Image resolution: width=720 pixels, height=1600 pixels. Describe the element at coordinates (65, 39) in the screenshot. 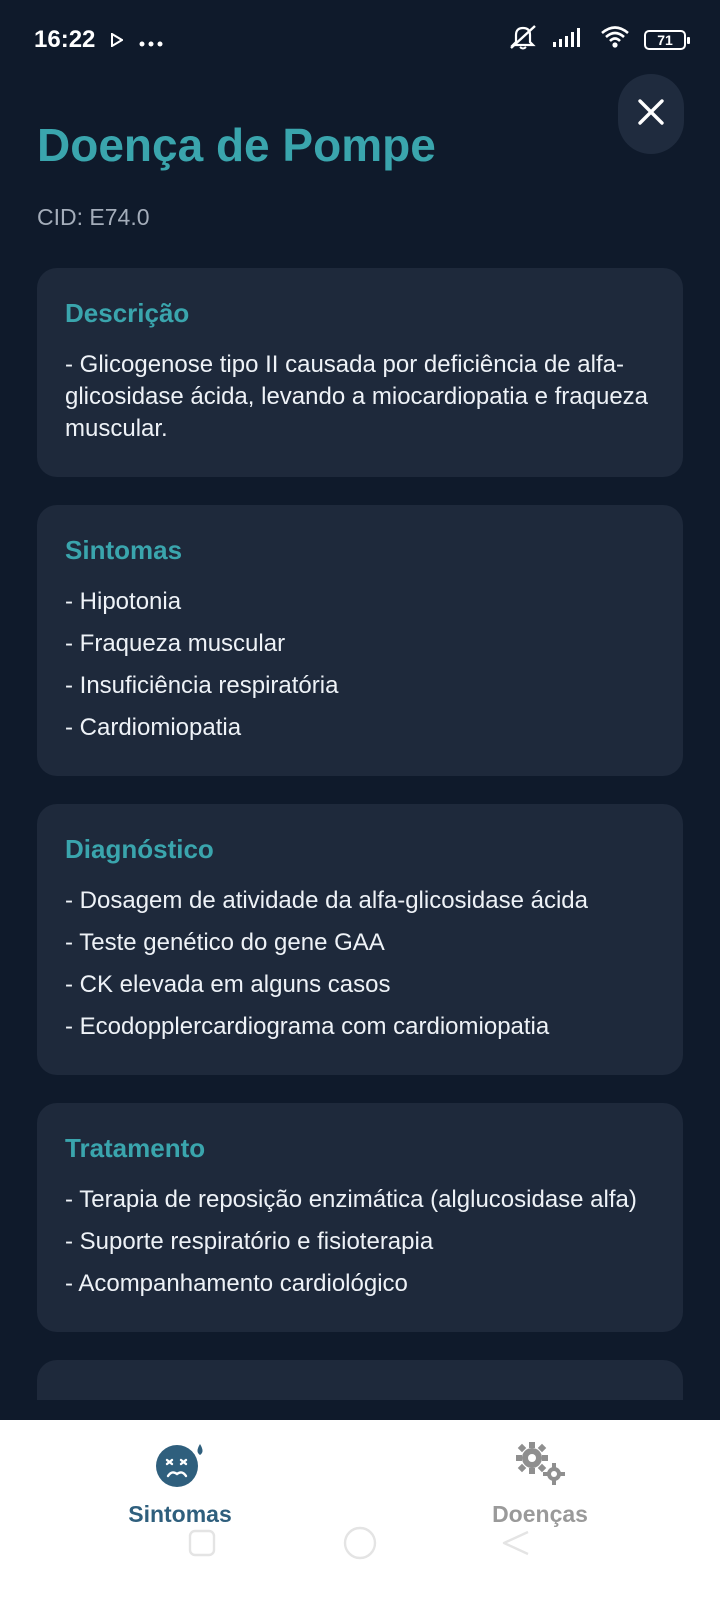

I see `status-time: 16:22` at that location.